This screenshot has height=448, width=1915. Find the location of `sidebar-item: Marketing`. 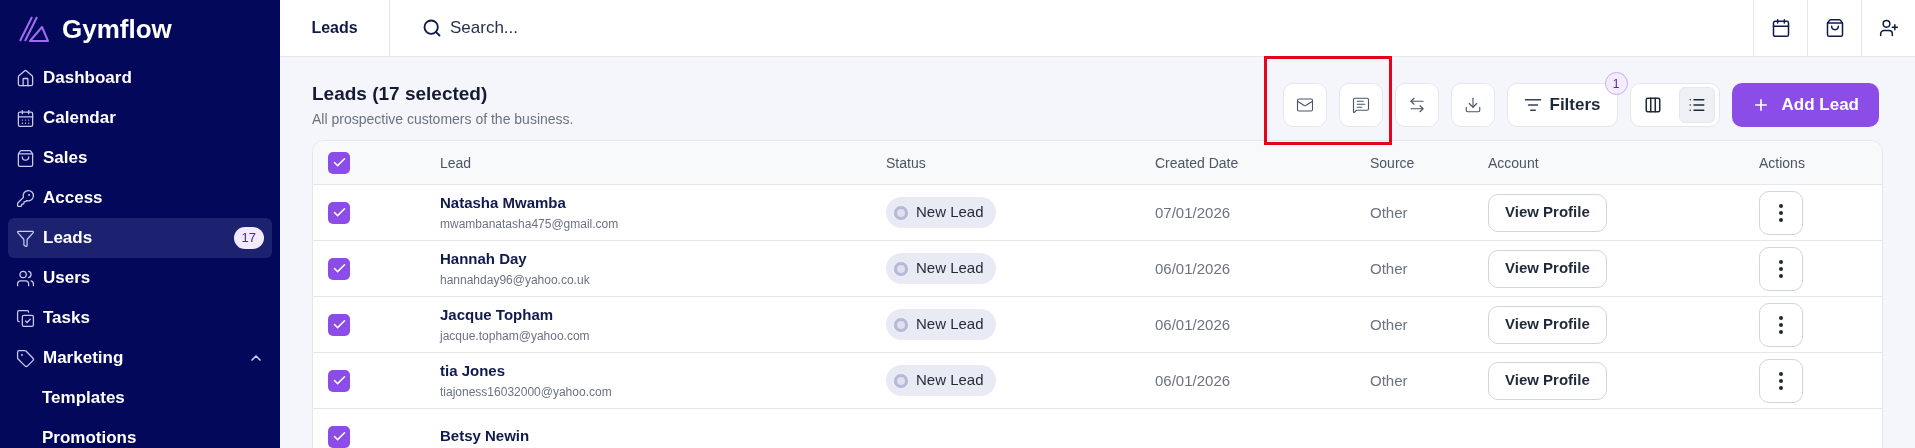

sidebar-item: Marketing is located at coordinates (140, 358).